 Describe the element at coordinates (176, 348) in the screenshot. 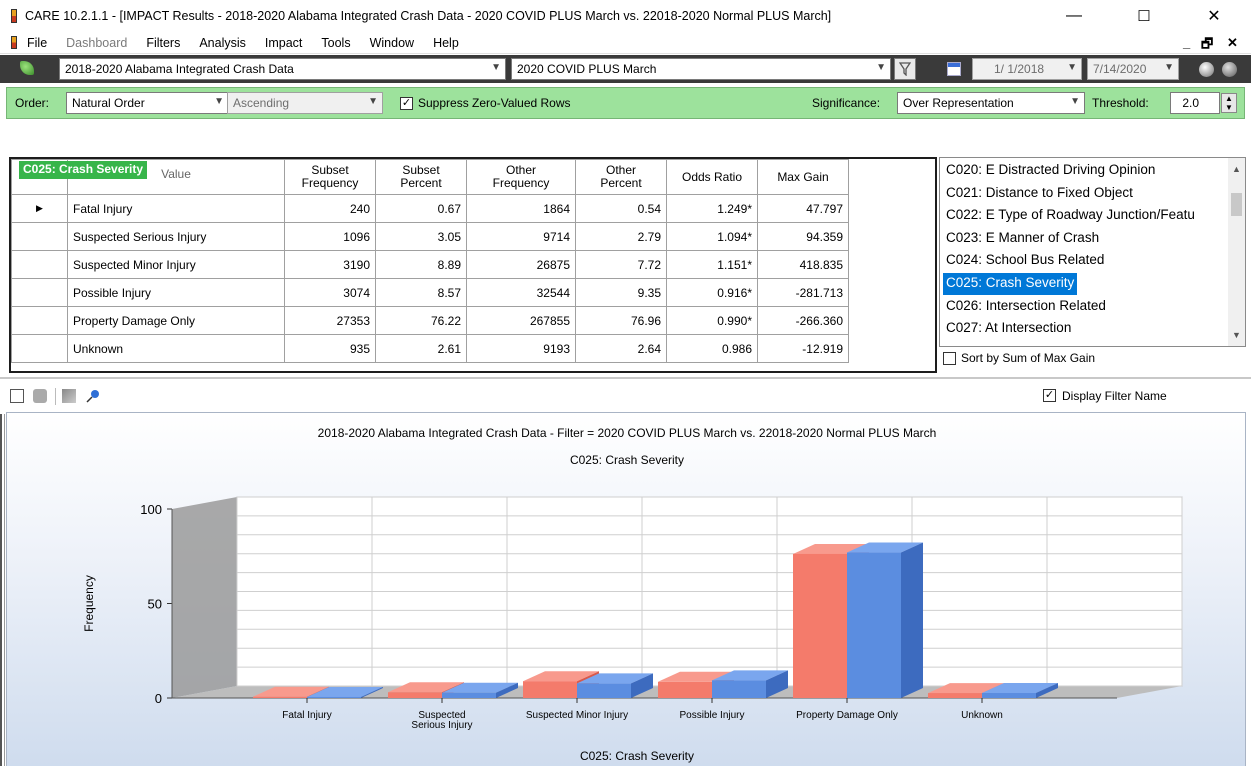

I see `cell-value: Unknown` at that location.